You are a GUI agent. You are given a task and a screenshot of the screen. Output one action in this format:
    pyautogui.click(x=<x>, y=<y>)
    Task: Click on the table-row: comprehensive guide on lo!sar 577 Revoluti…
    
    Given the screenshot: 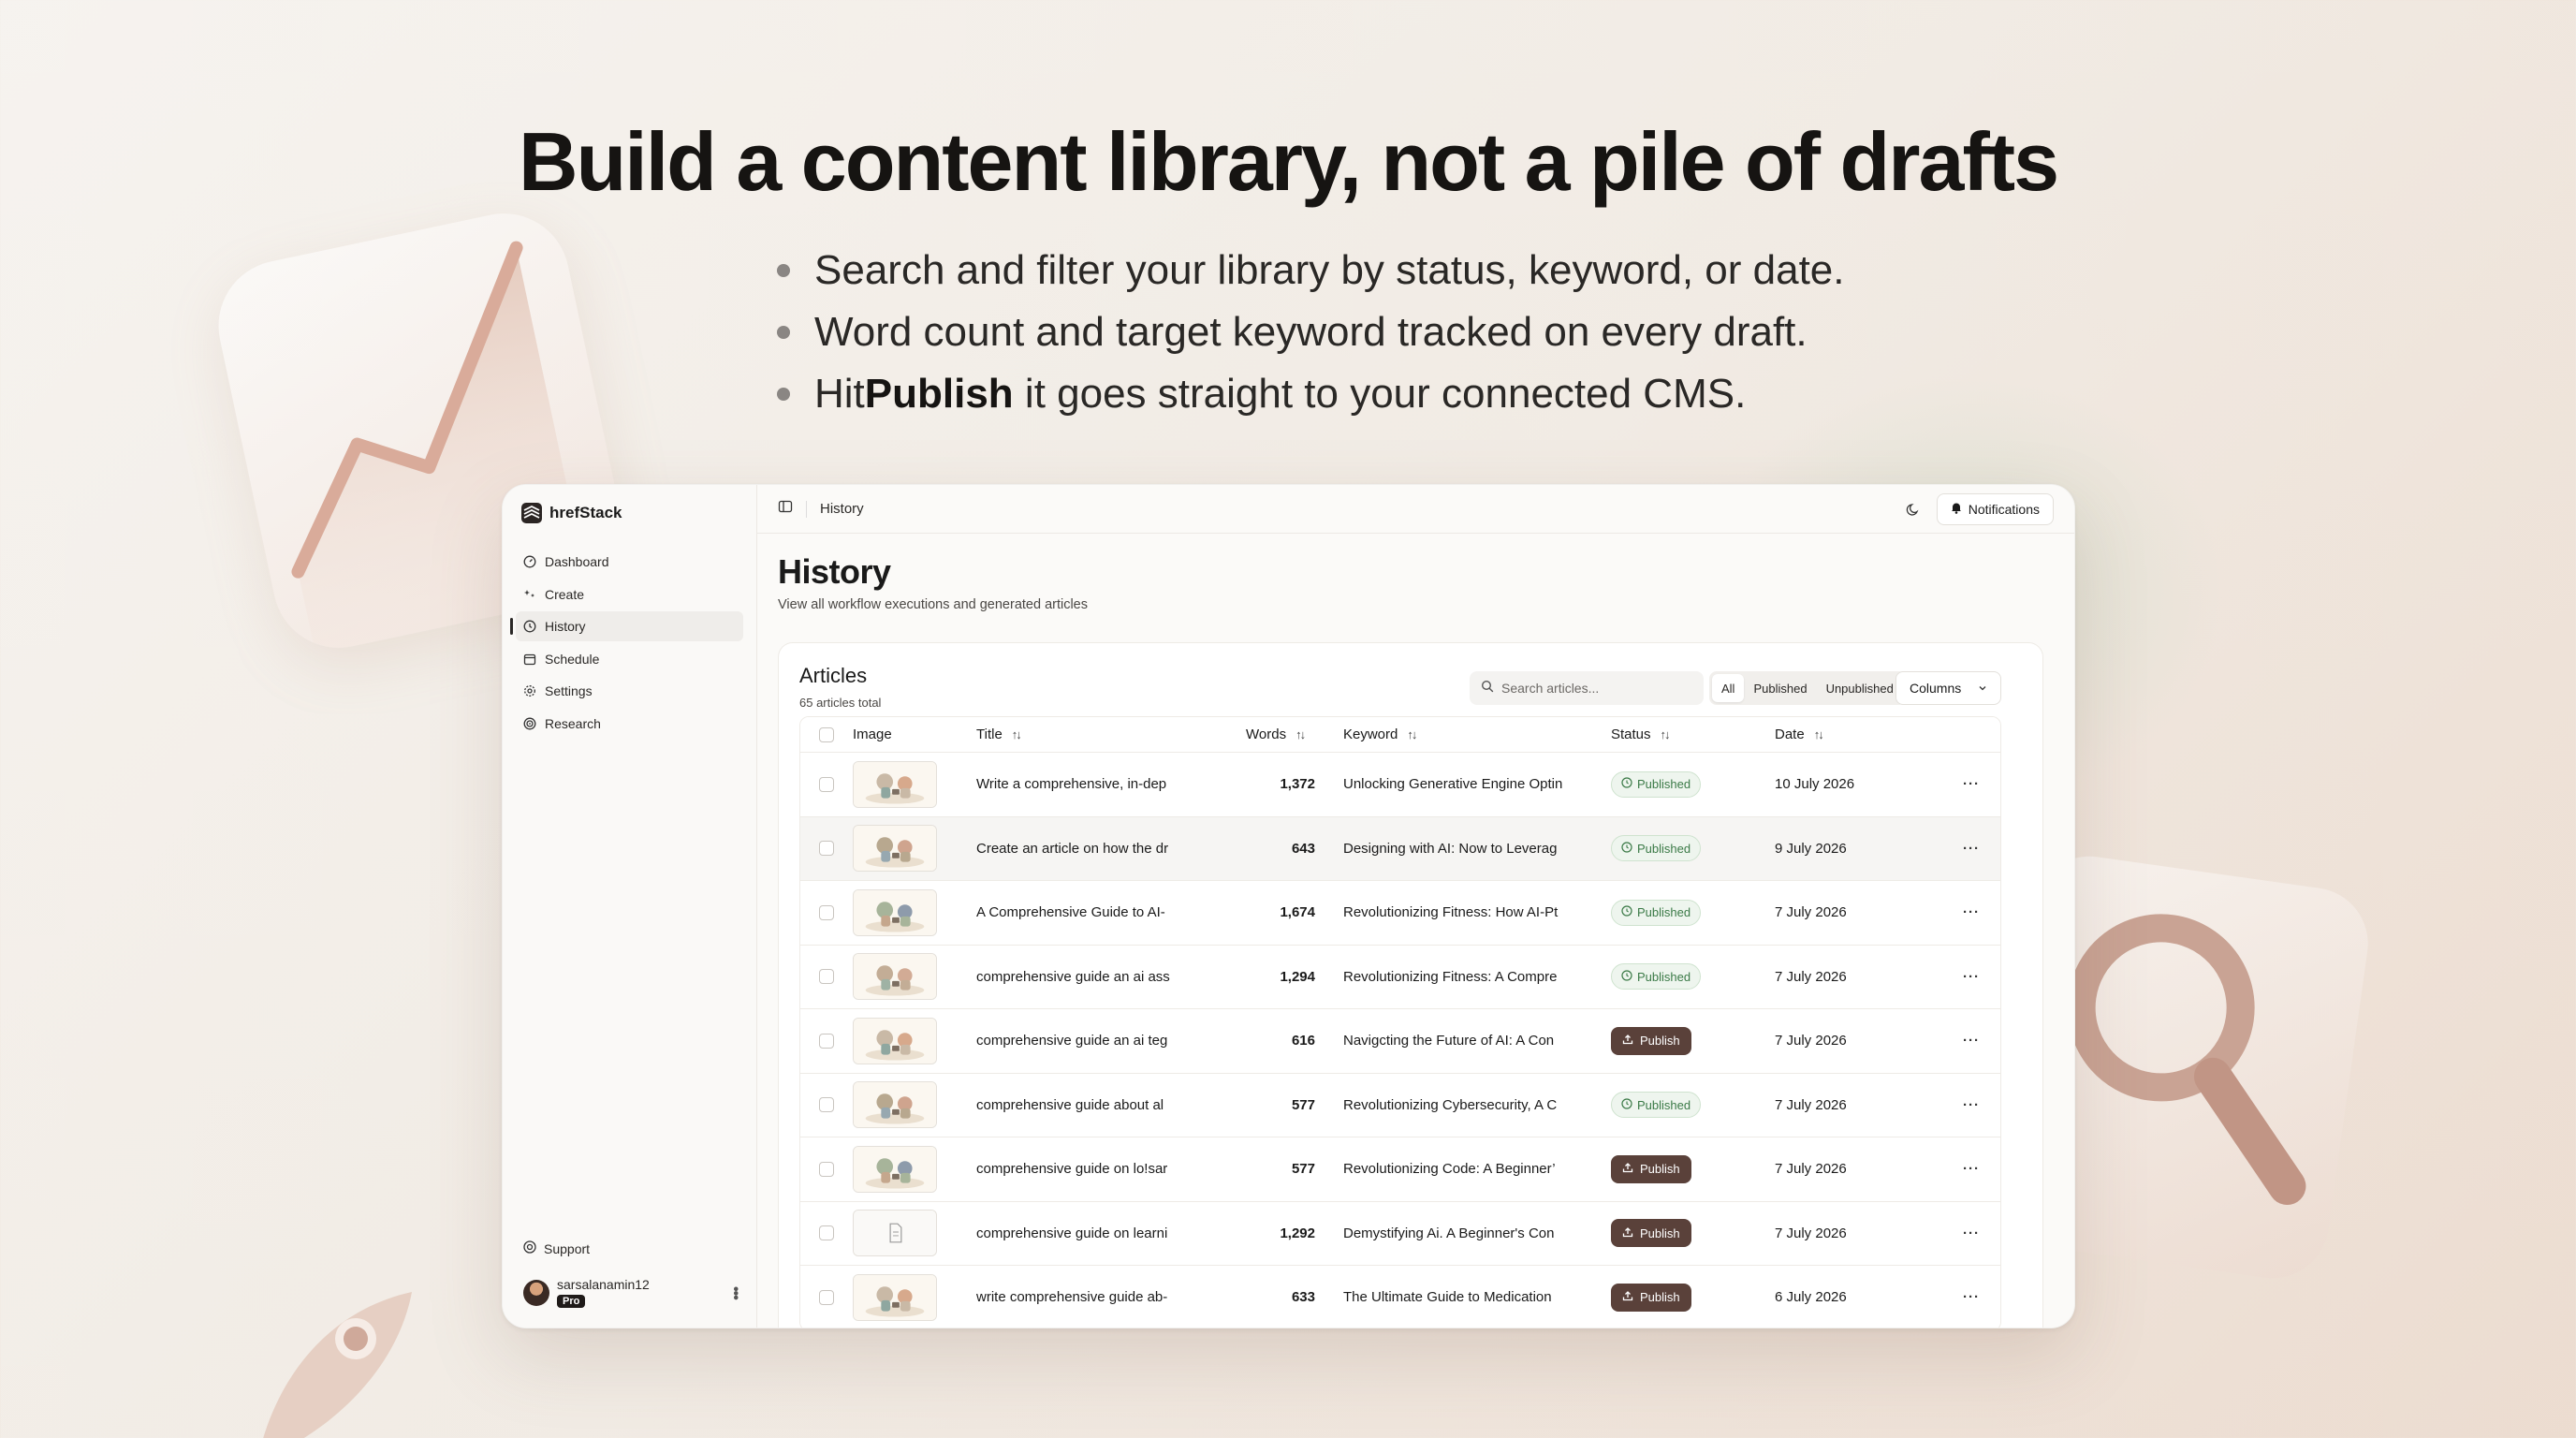 What is the action you would take?
    pyautogui.click(x=1400, y=1169)
    